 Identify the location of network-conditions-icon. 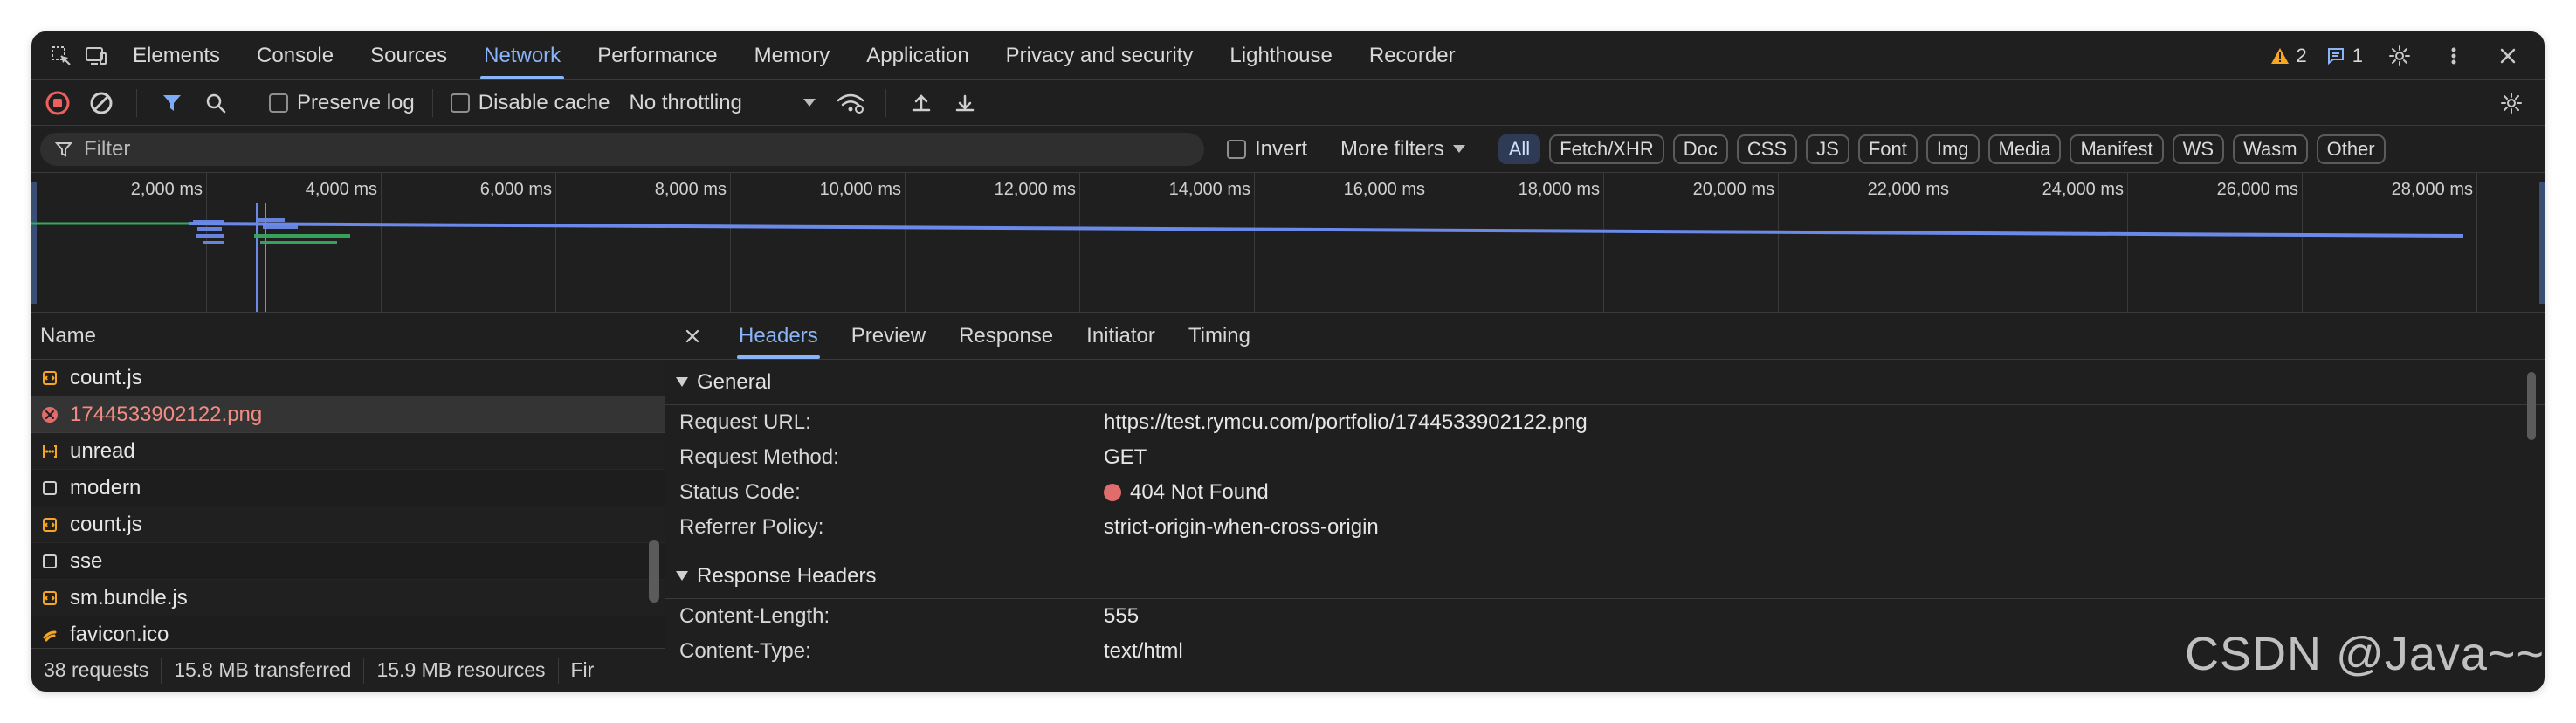
(850, 103).